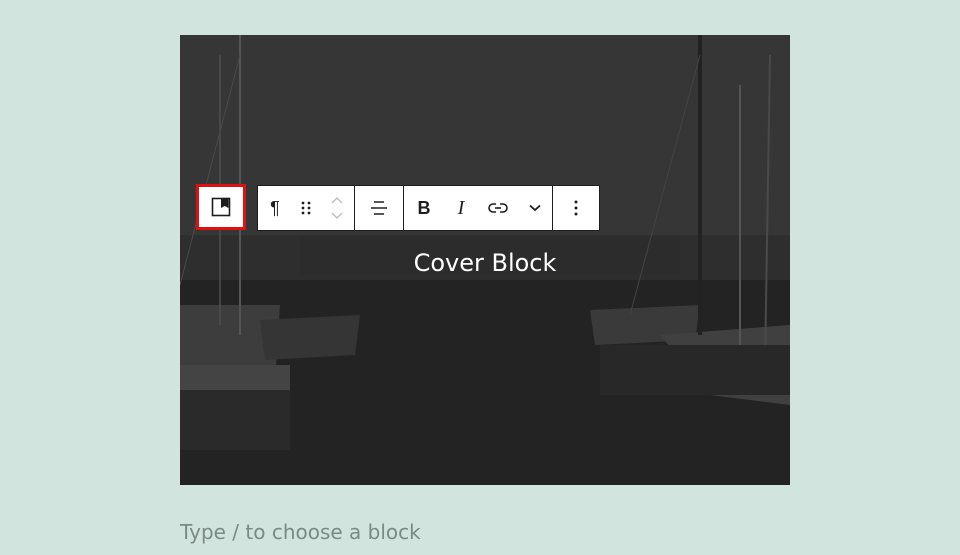 The image size is (960, 555). I want to click on pilcrow-icon: ¶, so click(275, 207).